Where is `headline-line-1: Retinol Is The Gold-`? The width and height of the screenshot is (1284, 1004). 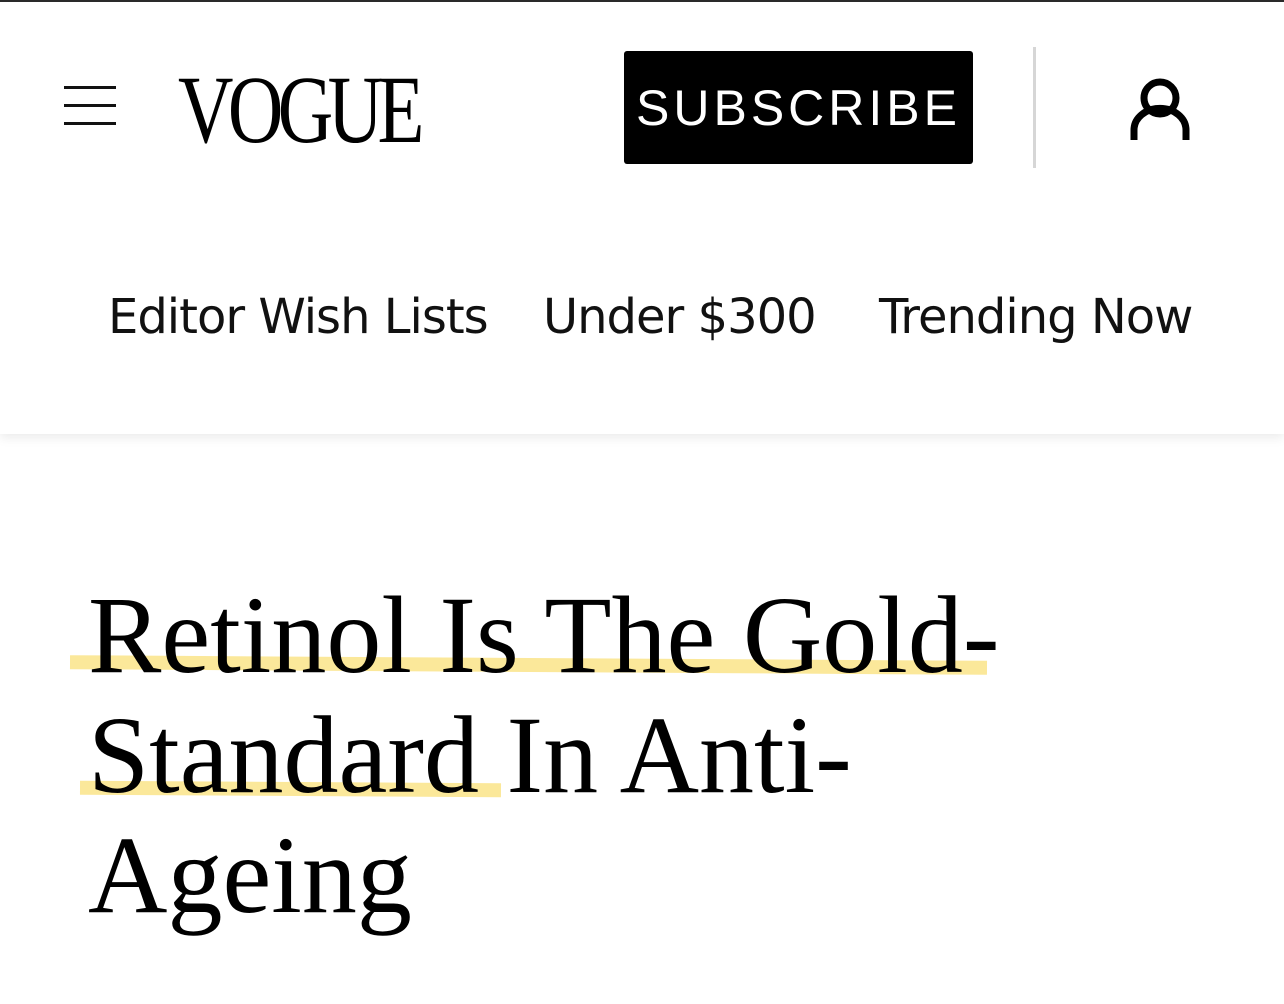
headline-line-1: Retinol Is The Gold- is located at coordinates (544, 635).